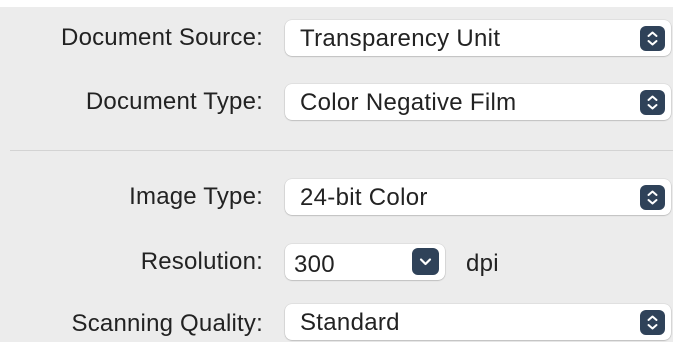 The height and width of the screenshot is (342, 673). What do you see at coordinates (350, 322) in the screenshot?
I see `scanning-quality-value: Standard` at bounding box center [350, 322].